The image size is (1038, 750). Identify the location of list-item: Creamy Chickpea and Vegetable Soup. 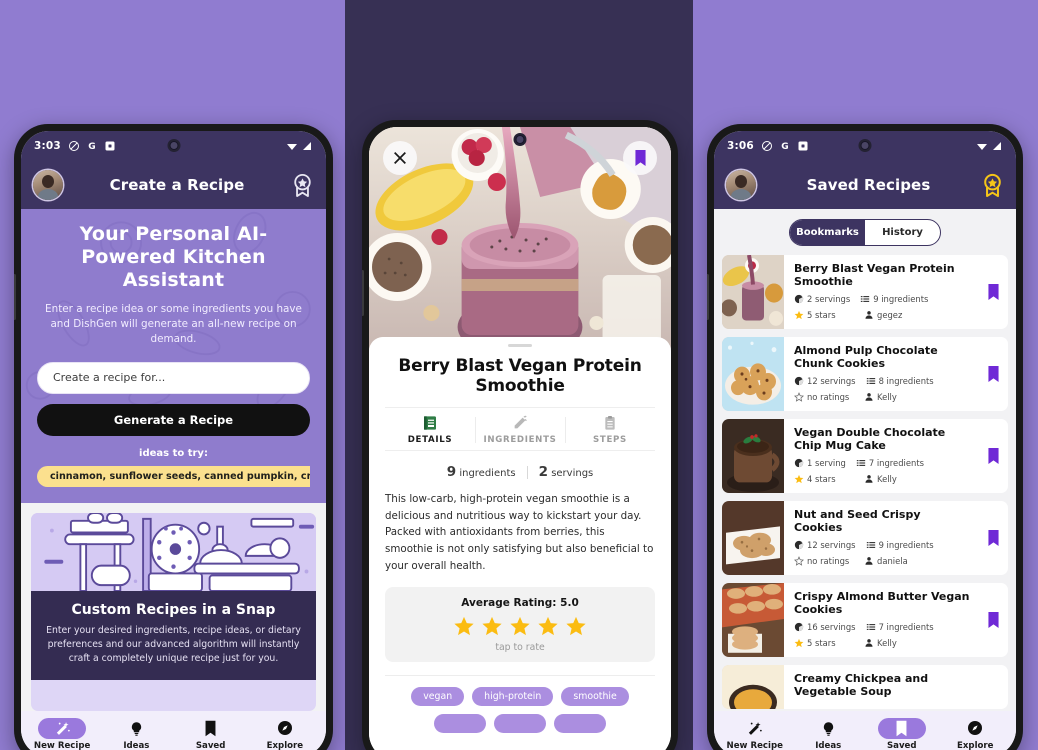
(865, 687).